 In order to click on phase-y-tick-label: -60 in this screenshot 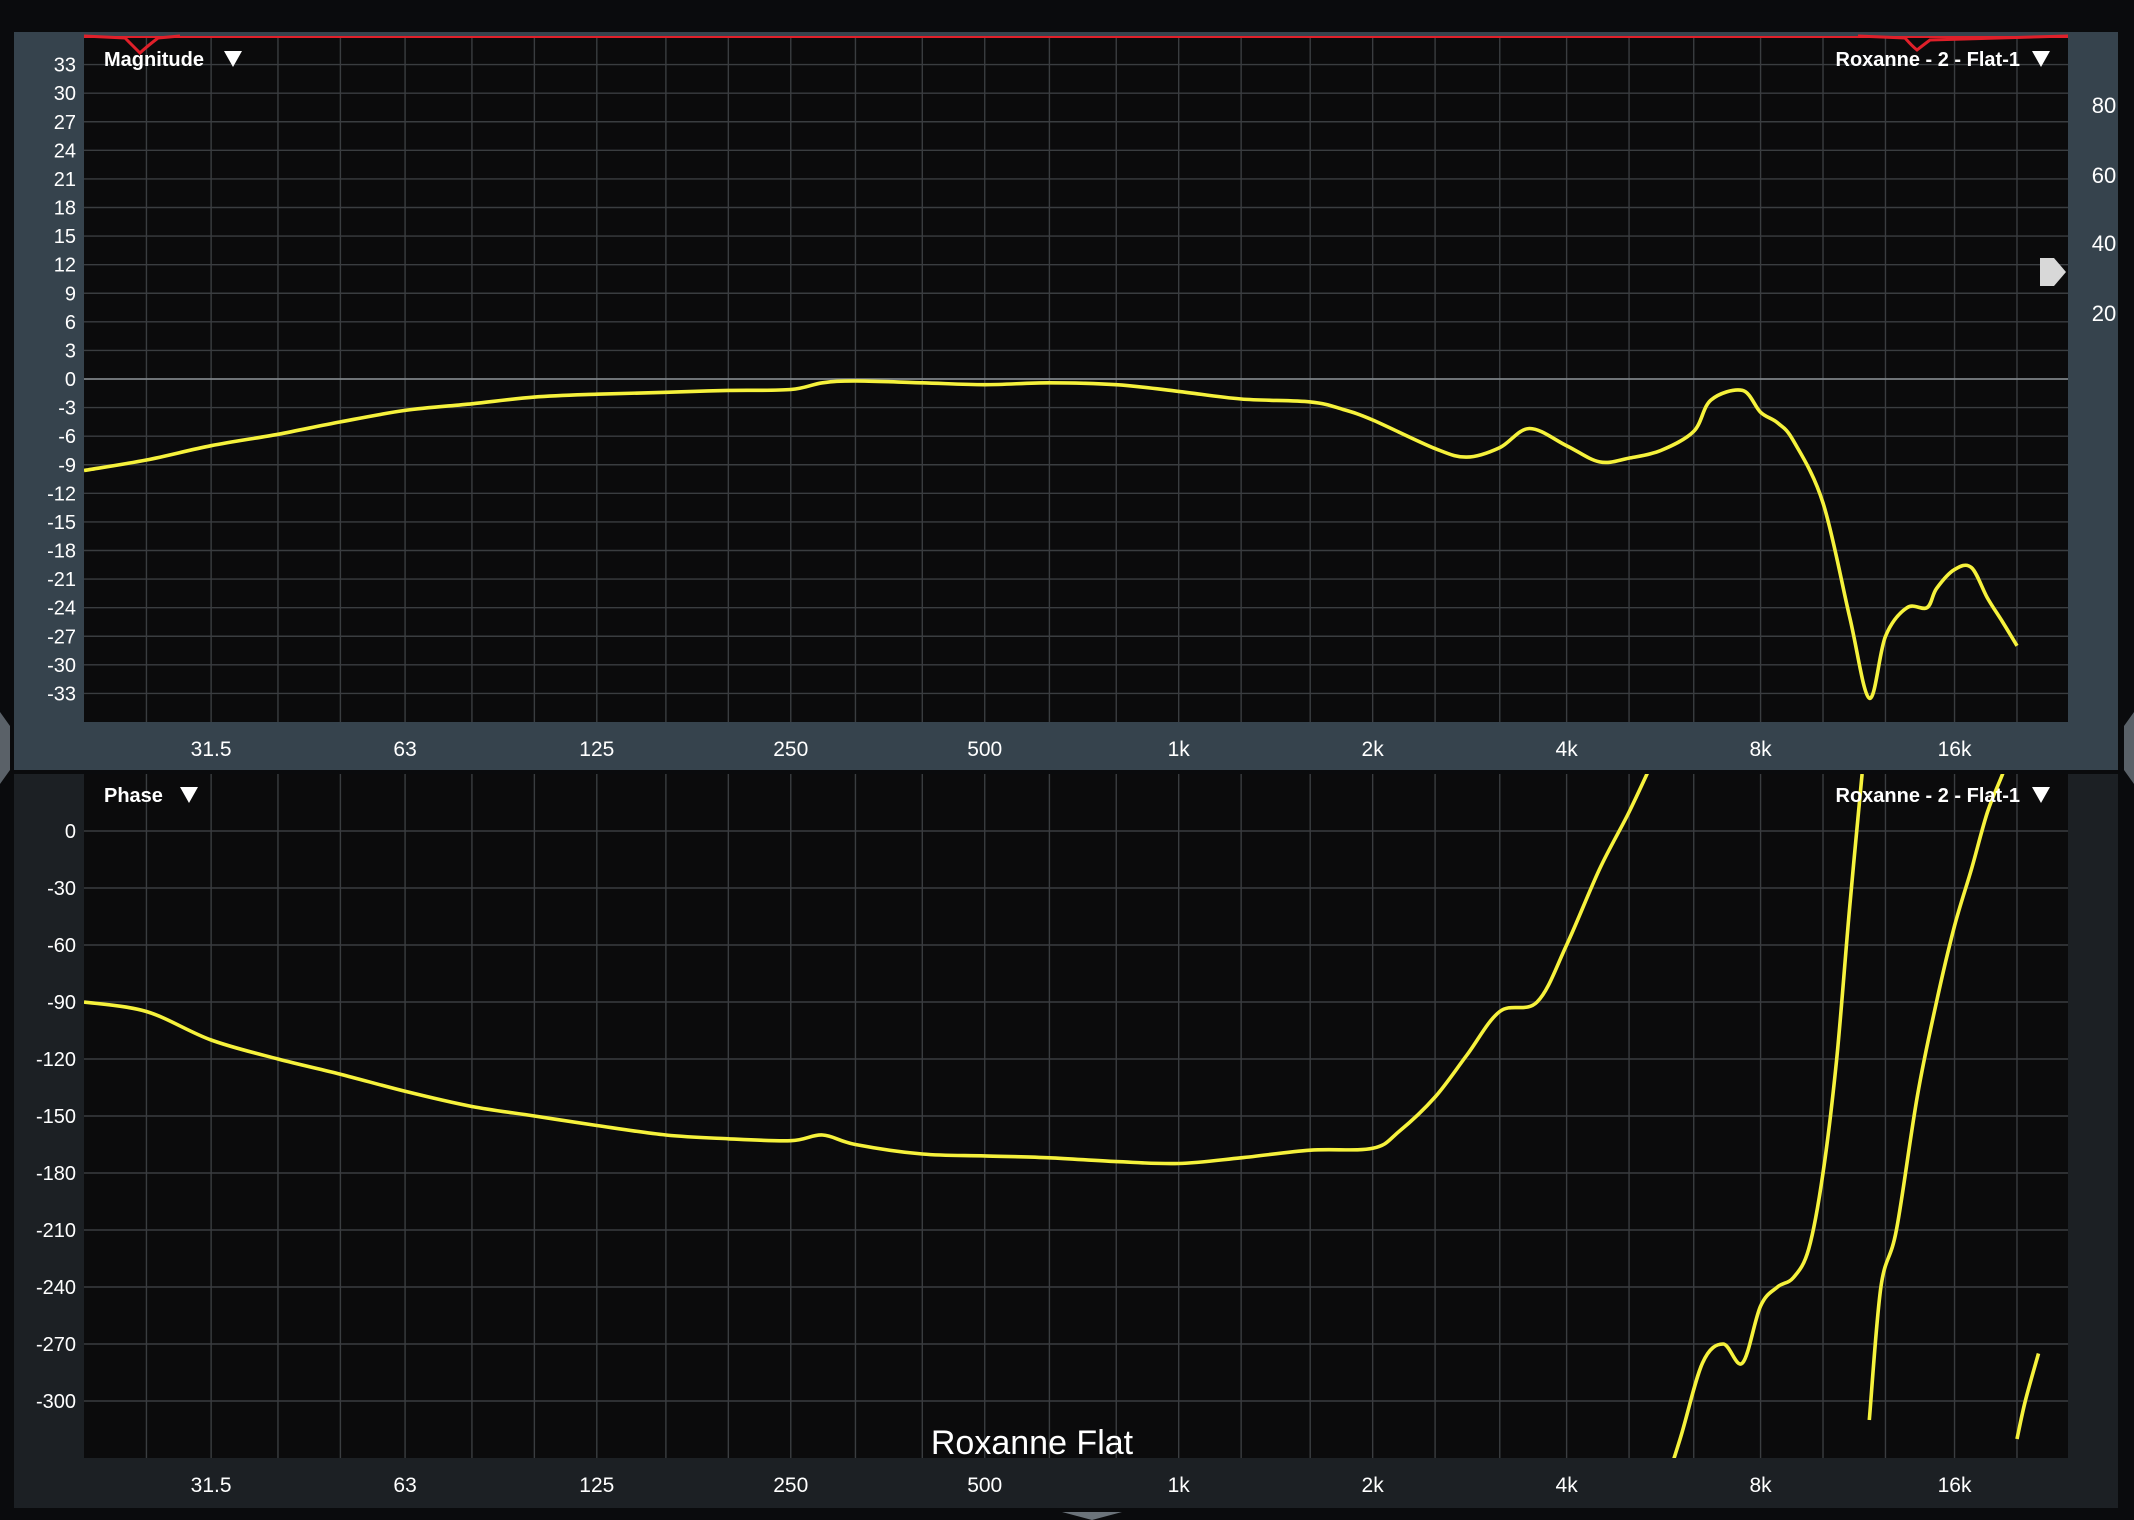, I will do `click(61, 946)`.